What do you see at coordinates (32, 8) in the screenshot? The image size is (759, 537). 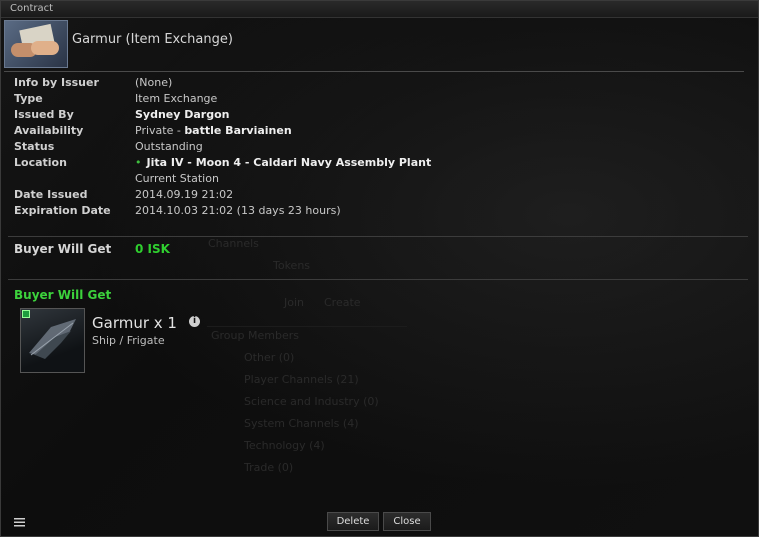 I see `window-title: Contract` at bounding box center [32, 8].